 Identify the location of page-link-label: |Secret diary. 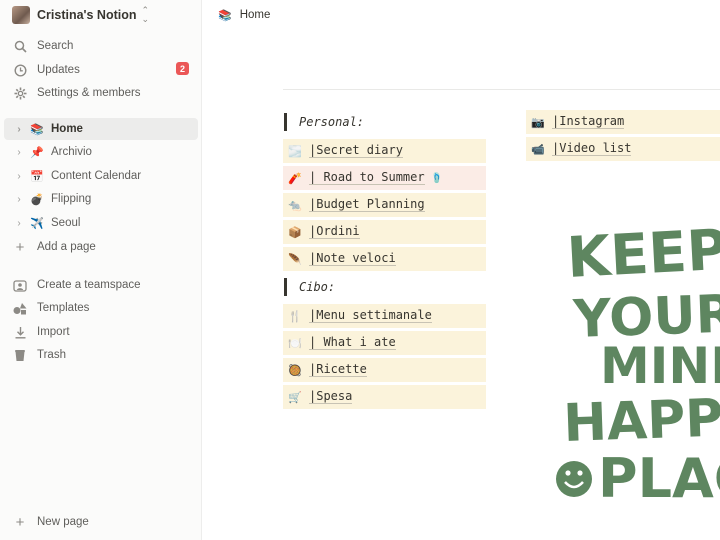
(356, 150).